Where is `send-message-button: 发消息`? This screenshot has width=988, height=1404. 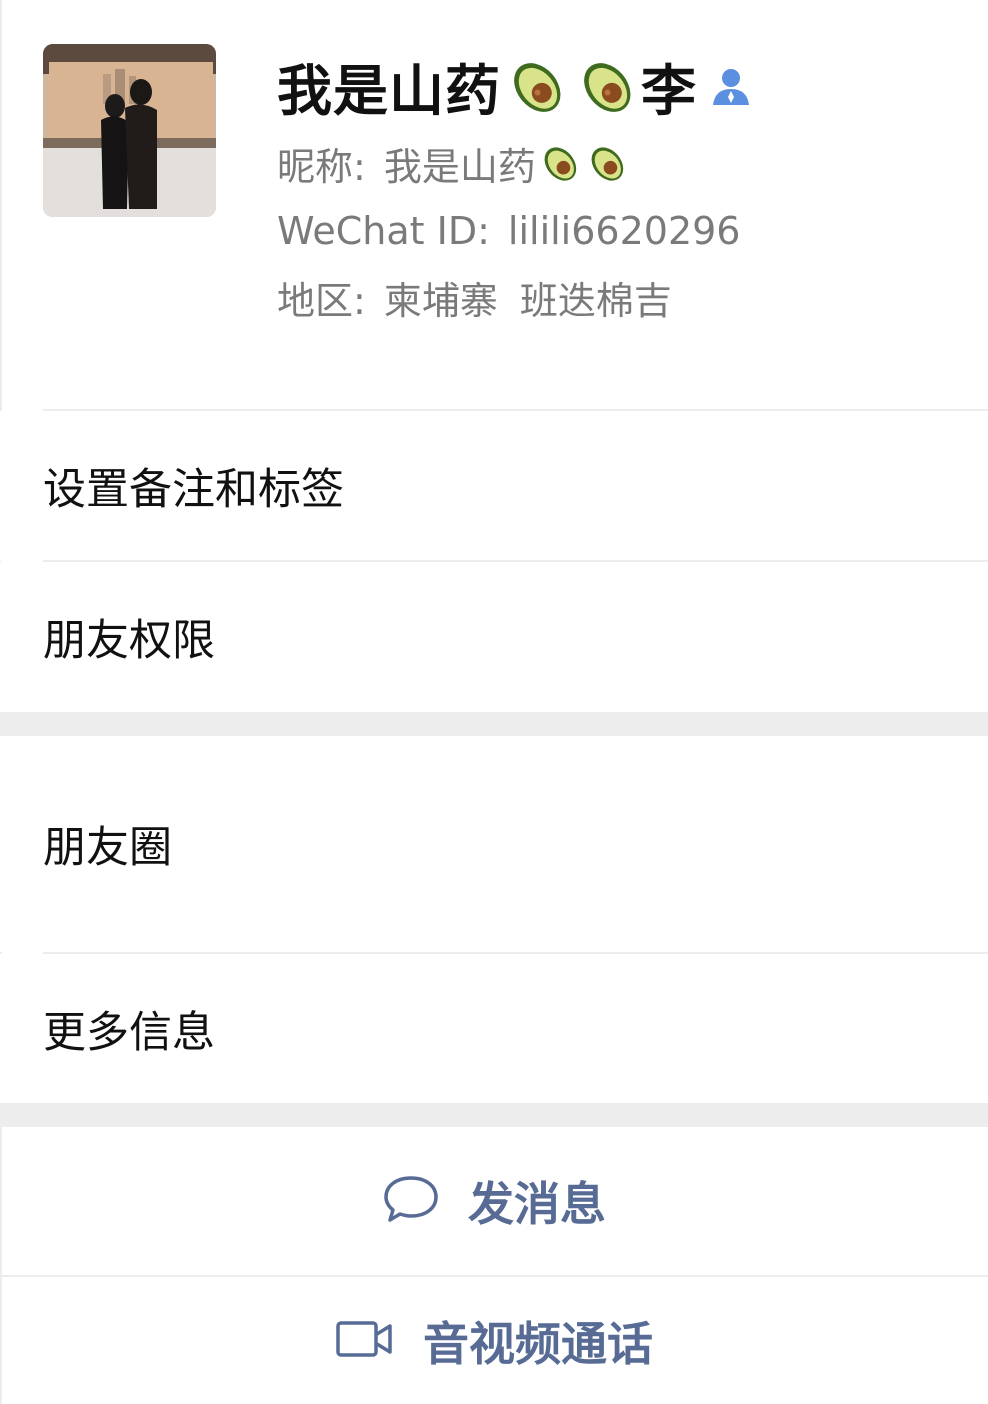 send-message-button: 发消息 is located at coordinates (494, 1201).